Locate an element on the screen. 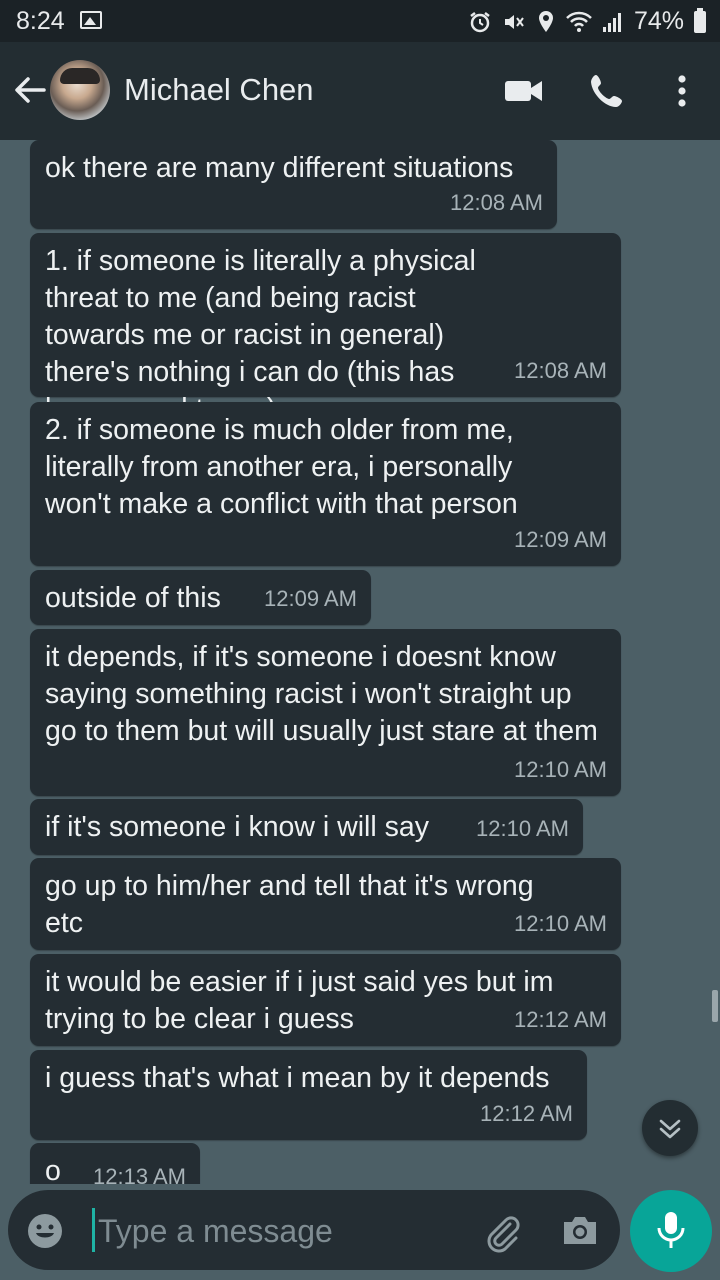 This screenshot has height=1280, width=720. chat-header: Michael Chen is located at coordinates (360, 91).